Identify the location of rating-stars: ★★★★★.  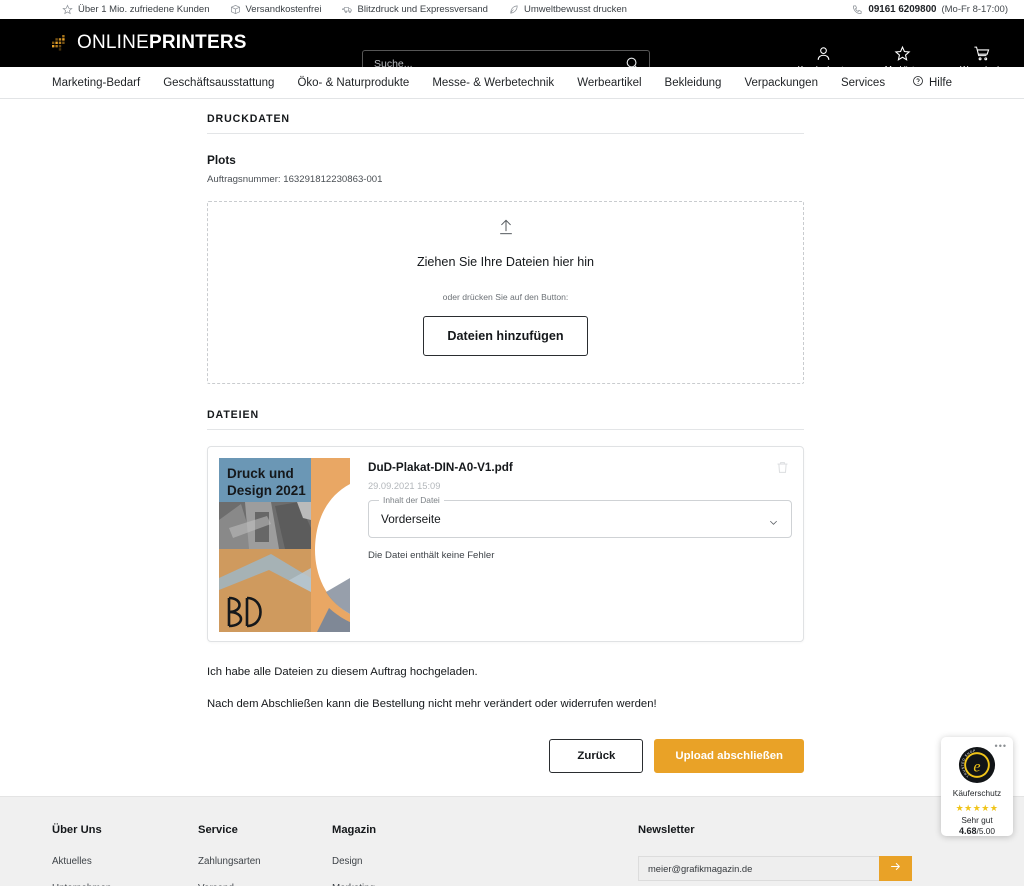
(977, 808).